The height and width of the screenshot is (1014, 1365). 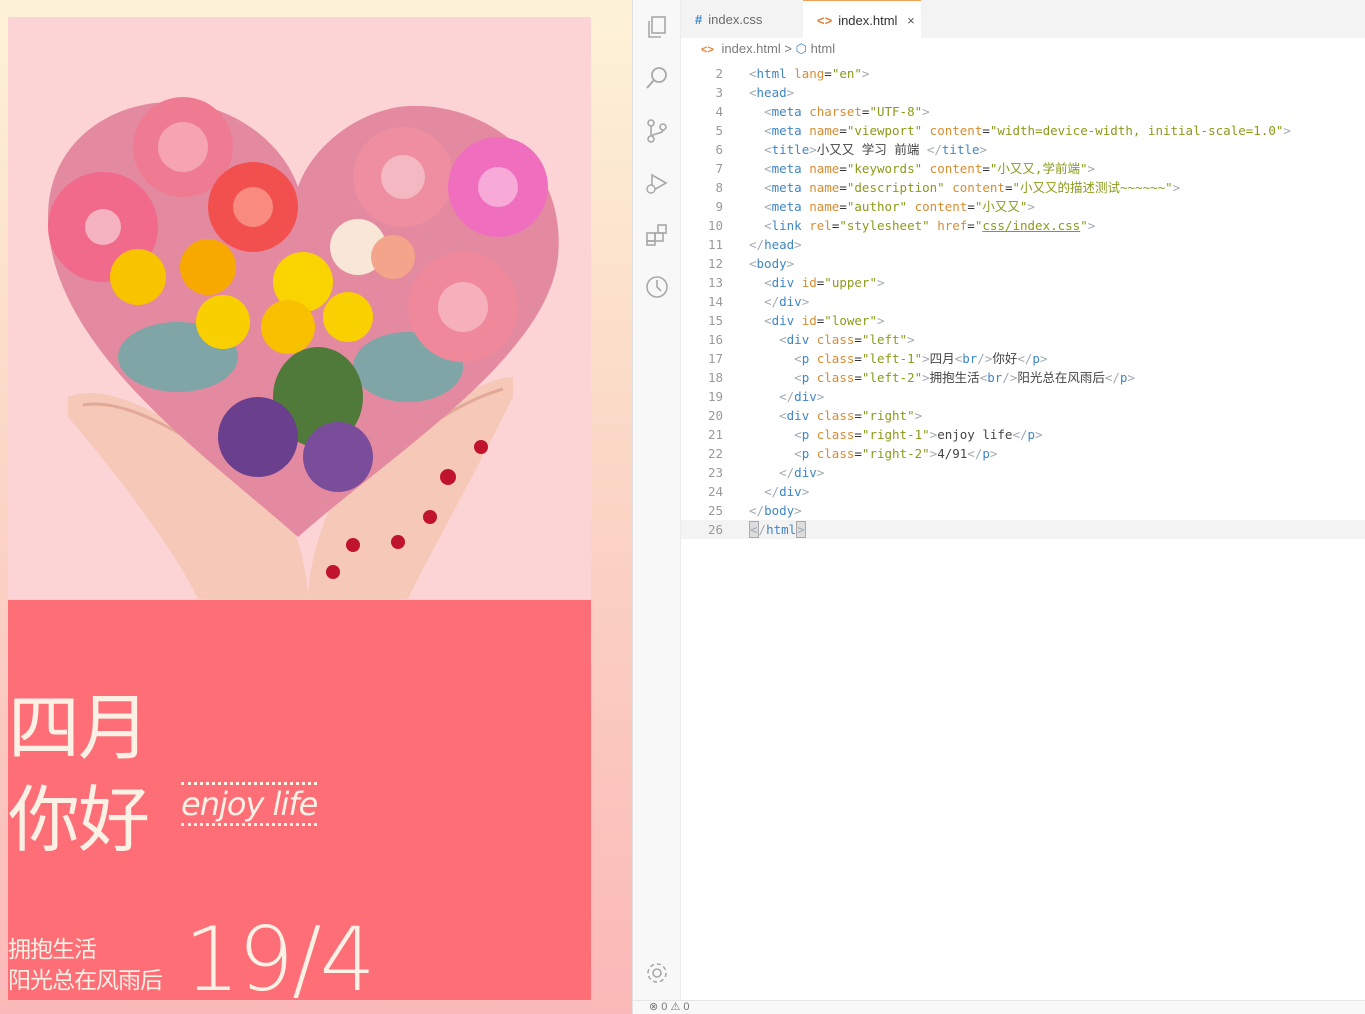 I want to click on code-line: 14 </div>, so click(x=1023, y=301).